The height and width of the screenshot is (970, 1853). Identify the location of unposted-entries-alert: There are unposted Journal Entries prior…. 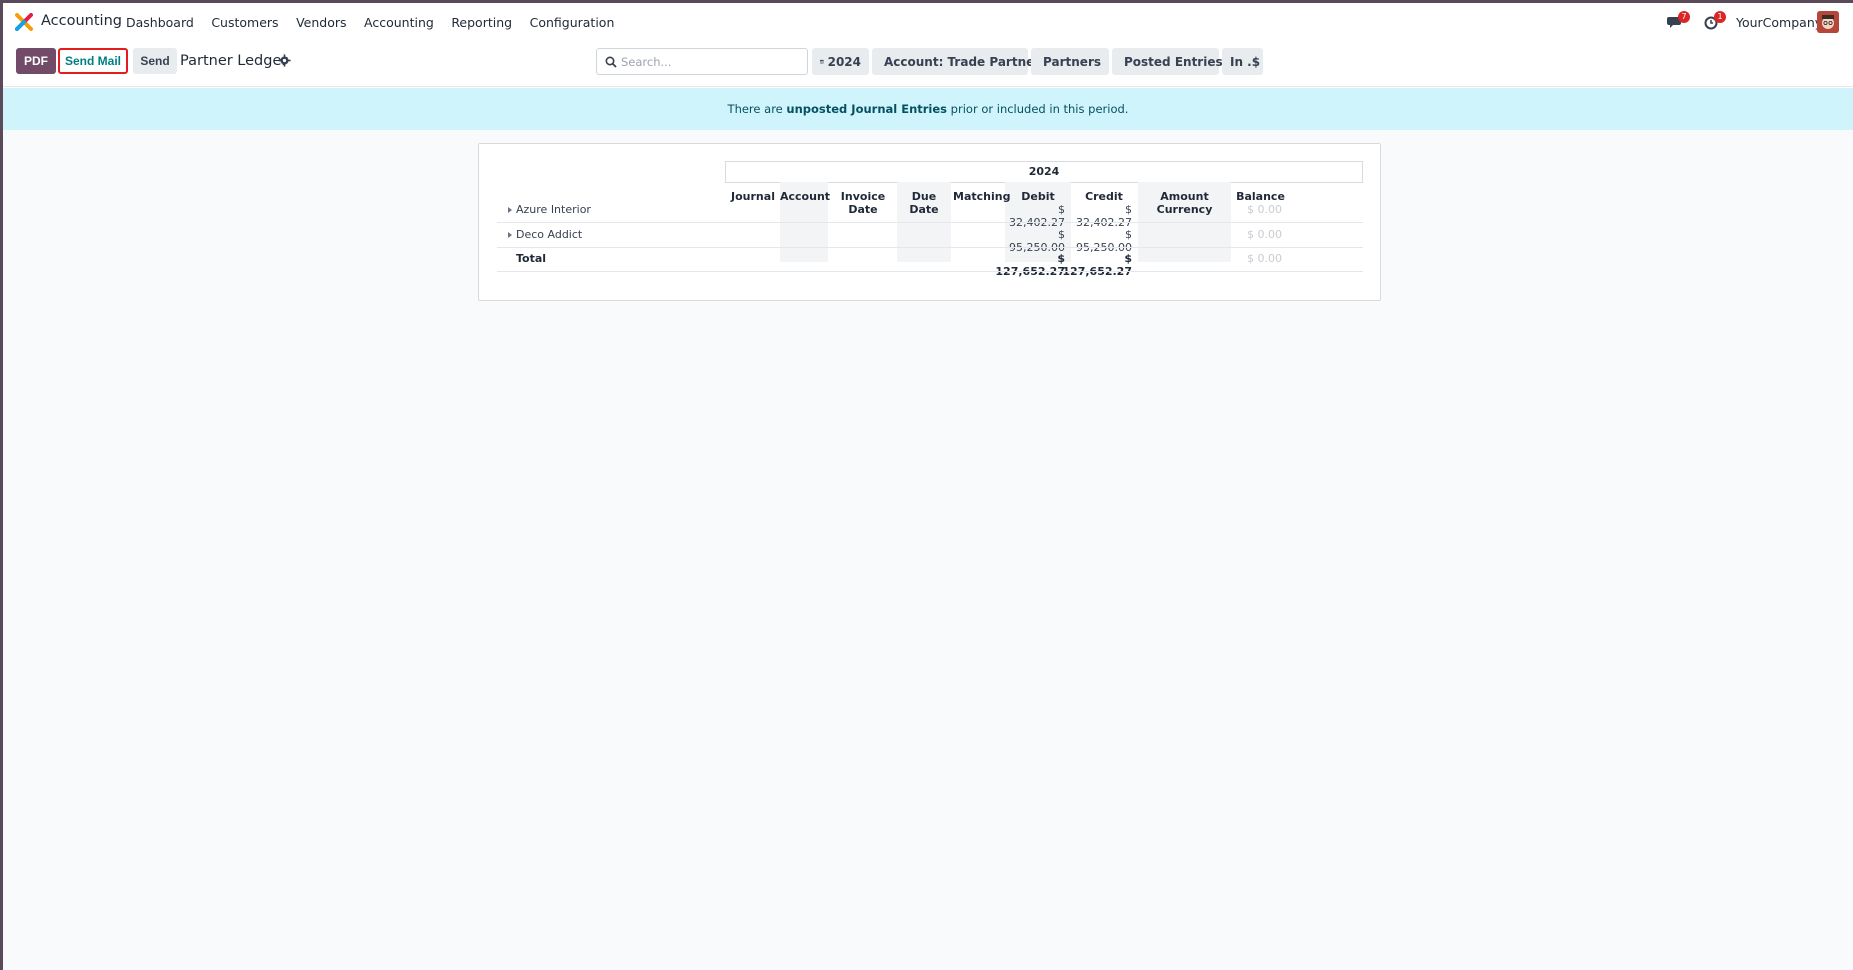
(928, 109).